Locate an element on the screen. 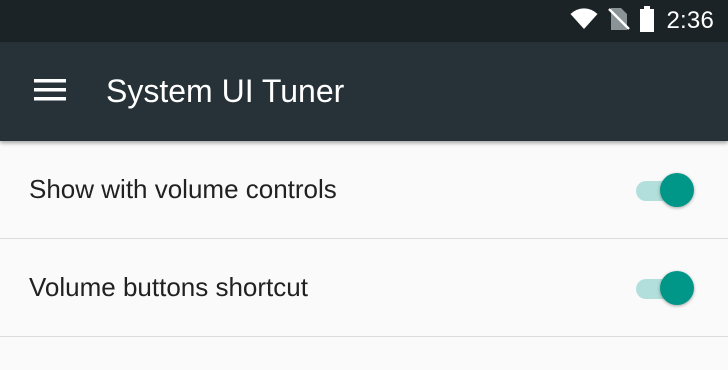 The height and width of the screenshot is (370, 728). menu-button is located at coordinates (50, 92).